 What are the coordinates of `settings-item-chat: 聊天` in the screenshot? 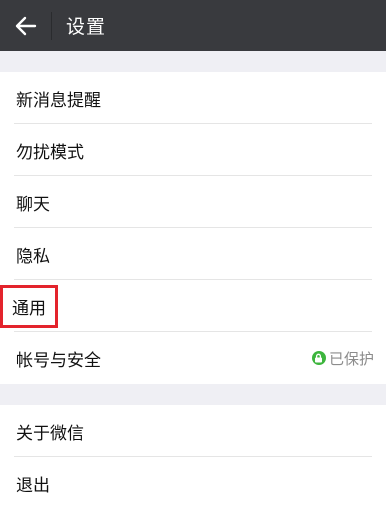 It's located at (193, 202).